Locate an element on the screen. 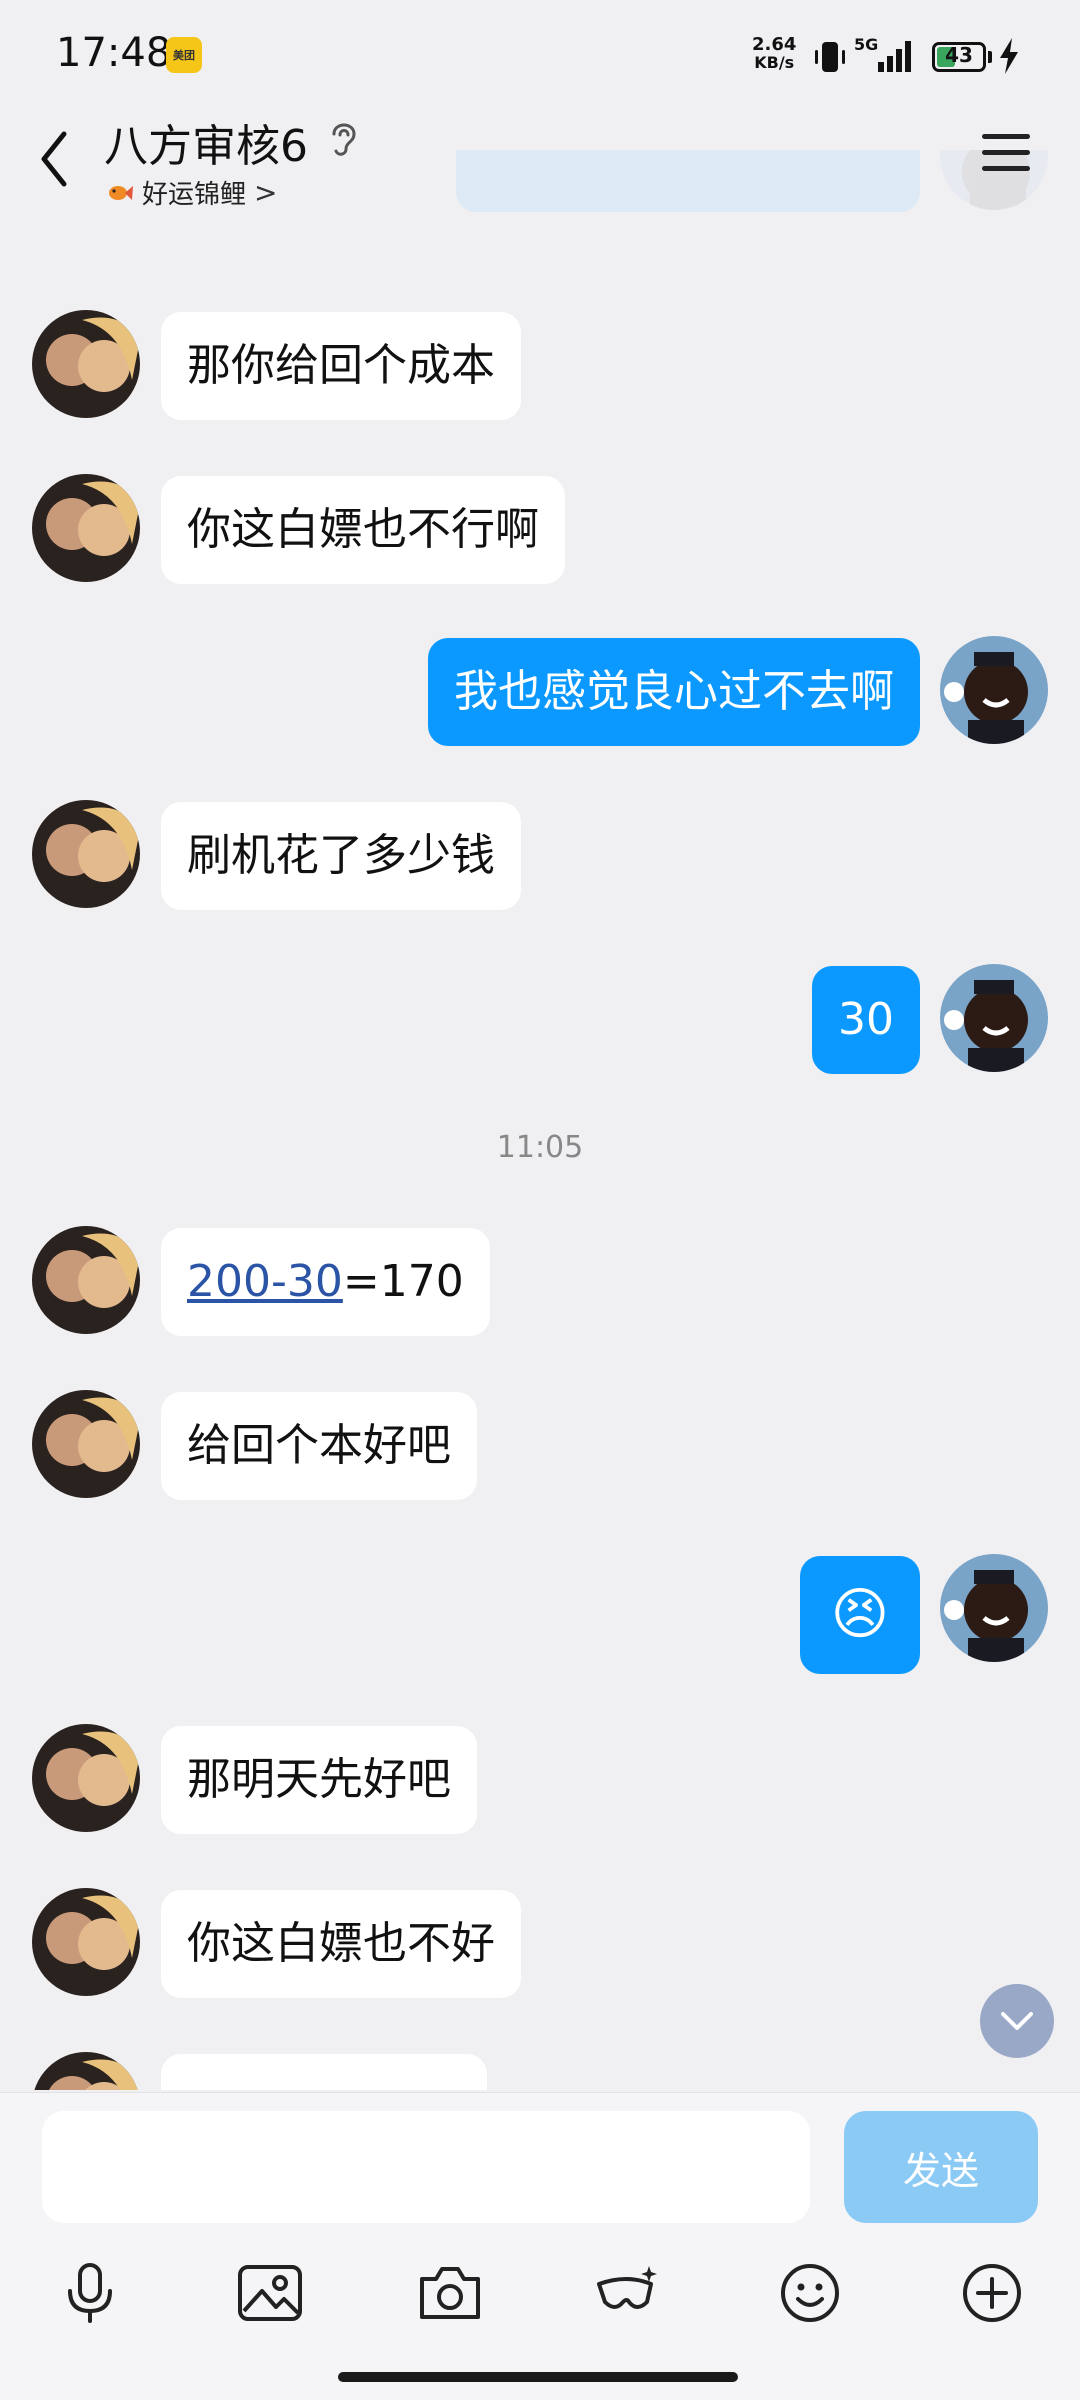 The width and height of the screenshot is (1080, 2400). plus-icon is located at coordinates (992, 2293).